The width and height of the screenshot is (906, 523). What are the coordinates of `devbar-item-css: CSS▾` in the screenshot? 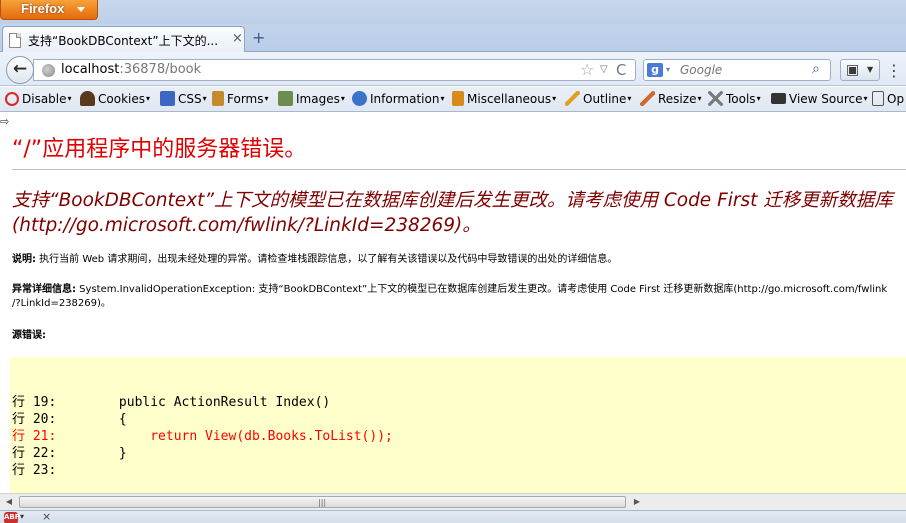 It's located at (183, 100).